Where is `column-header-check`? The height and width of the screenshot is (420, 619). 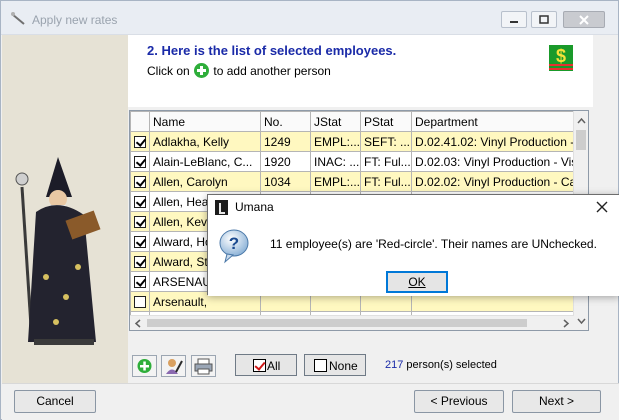
column-header-check is located at coordinates (140, 121).